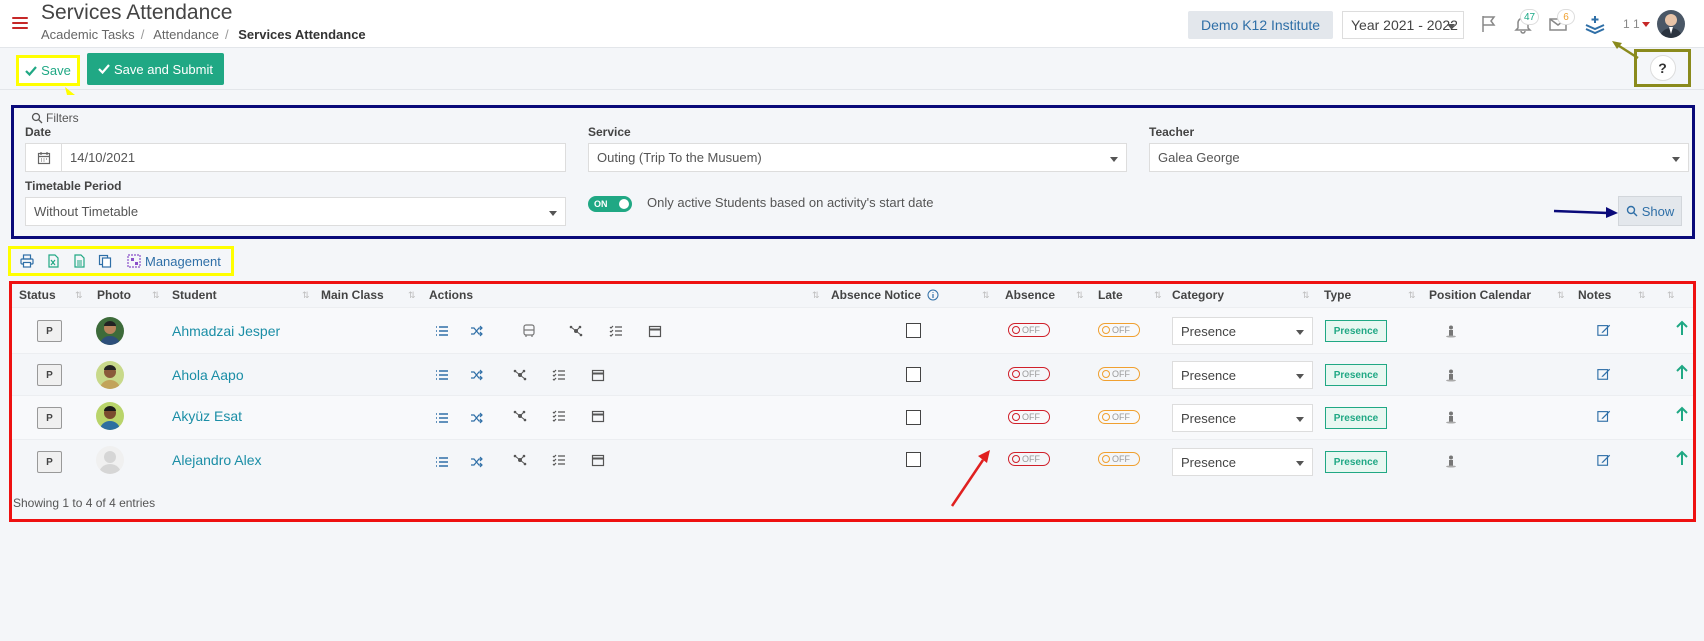 The height and width of the screenshot is (641, 1704). Describe the element at coordinates (174, 261) in the screenshot. I see `management-button: Management` at that location.